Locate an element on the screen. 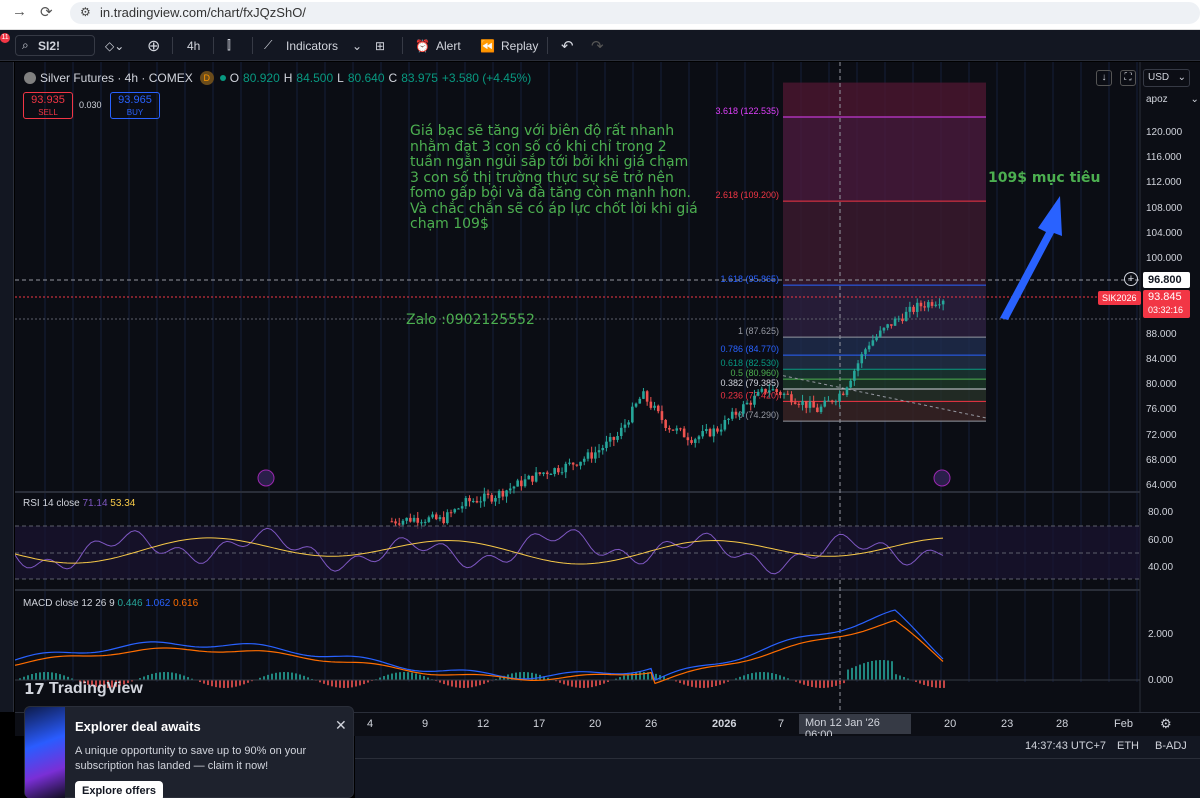  rsi-tick: 80.00 is located at coordinates (1161, 512).